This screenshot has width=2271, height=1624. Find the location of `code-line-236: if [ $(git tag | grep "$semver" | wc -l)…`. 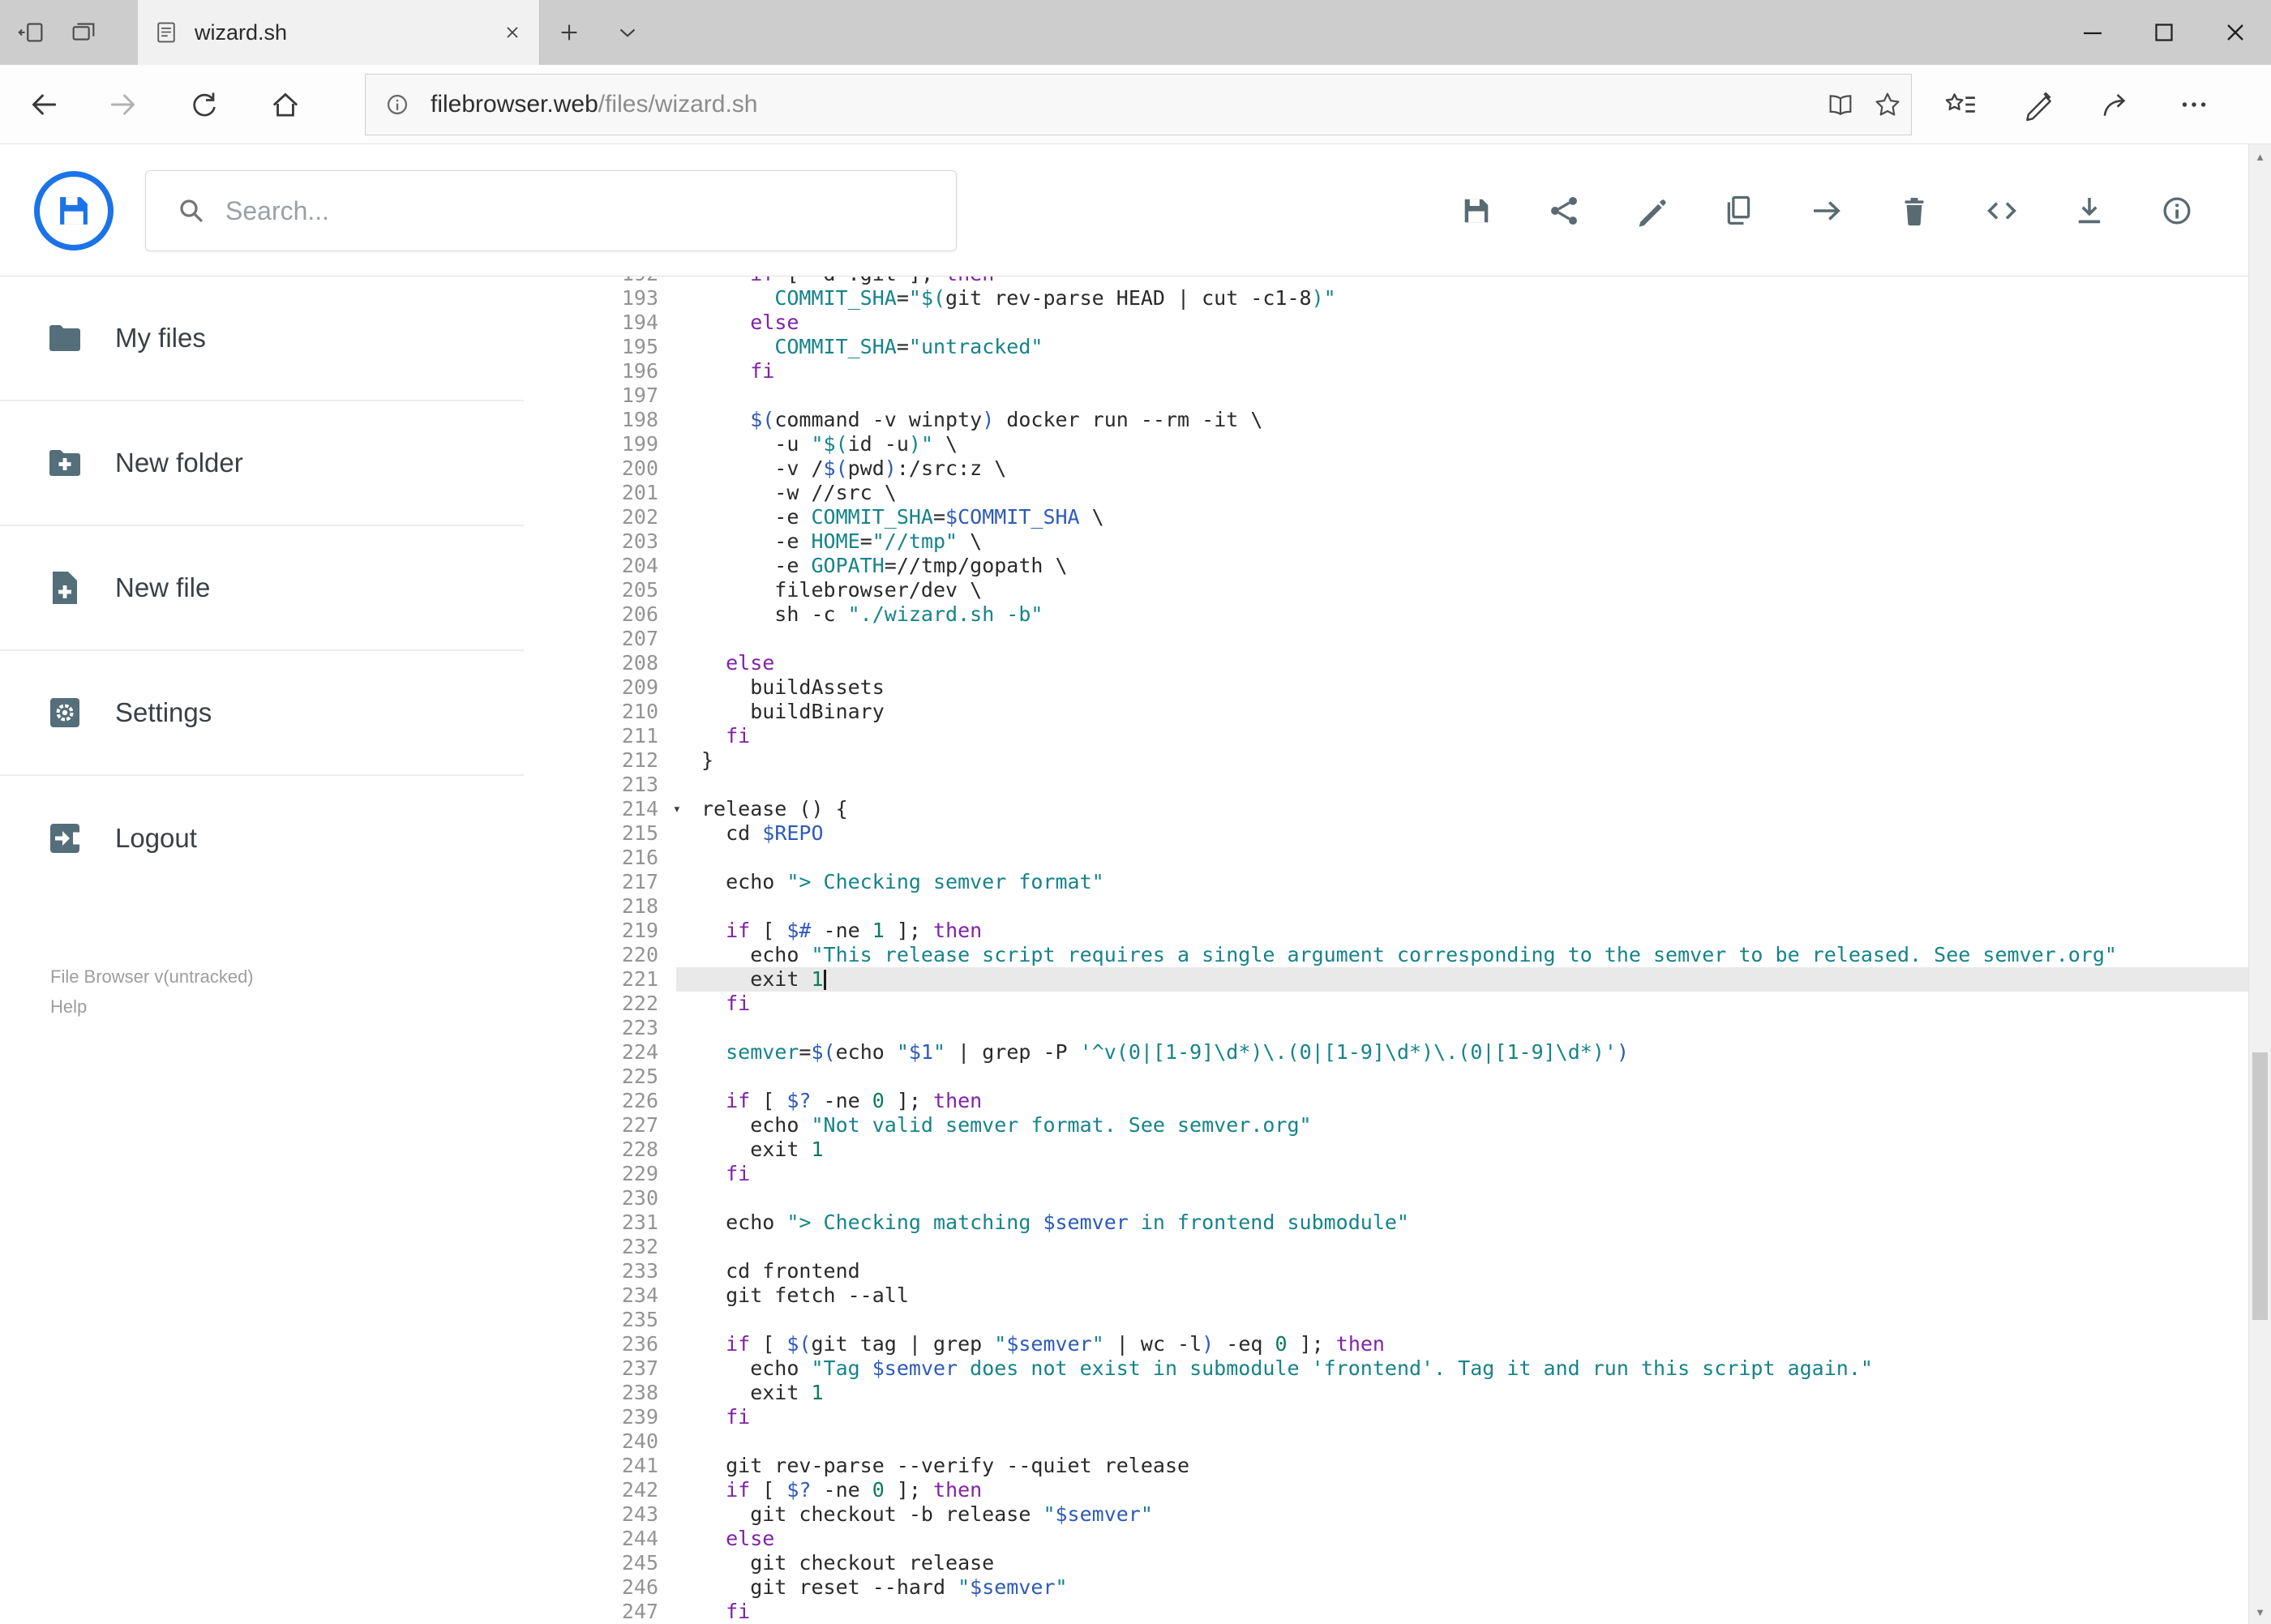

code-line-236: if [ $(git tag | grep "$semver" | wc -l)… is located at coordinates (1462, 1344).